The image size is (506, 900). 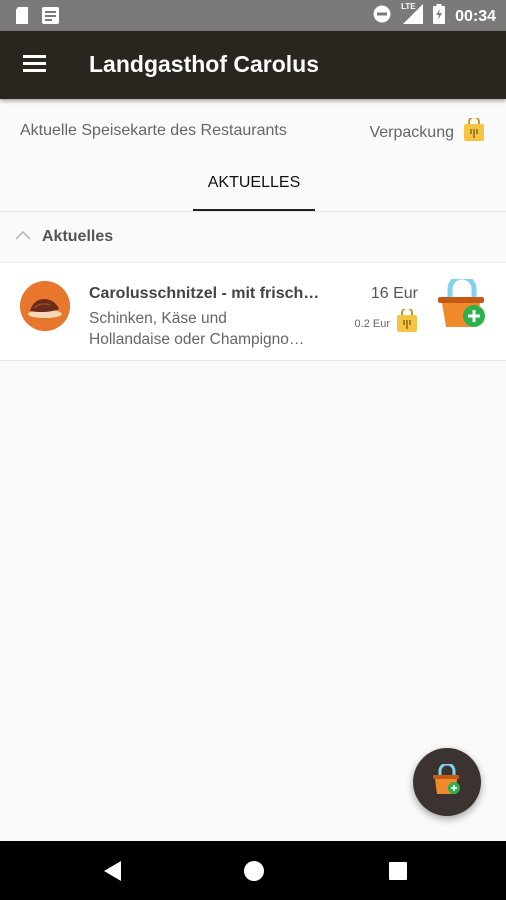 I want to click on packaging-label: Verpackung, so click(x=411, y=132).